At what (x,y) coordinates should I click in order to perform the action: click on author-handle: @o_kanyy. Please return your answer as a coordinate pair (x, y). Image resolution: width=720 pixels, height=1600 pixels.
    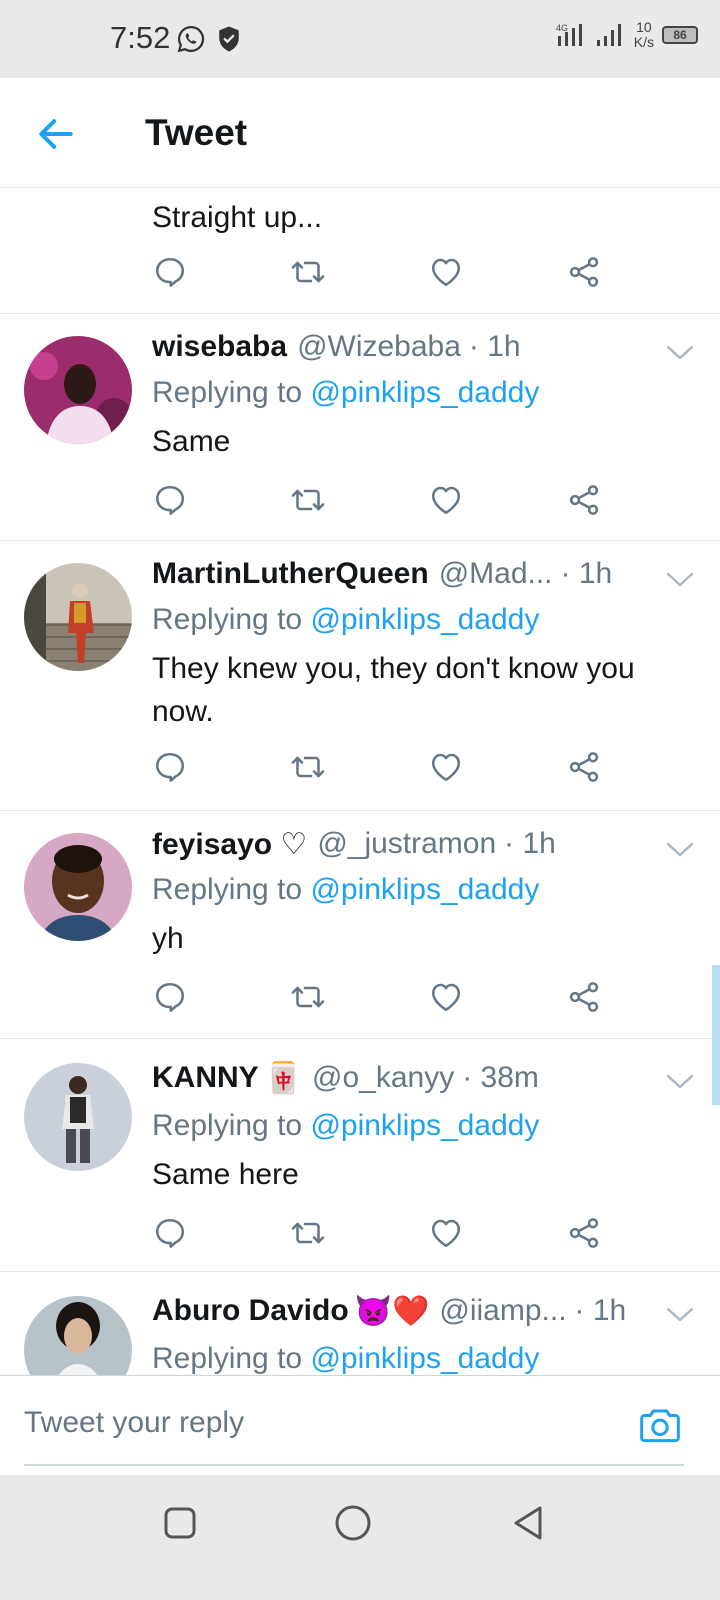
    Looking at the image, I should click on (383, 1081).